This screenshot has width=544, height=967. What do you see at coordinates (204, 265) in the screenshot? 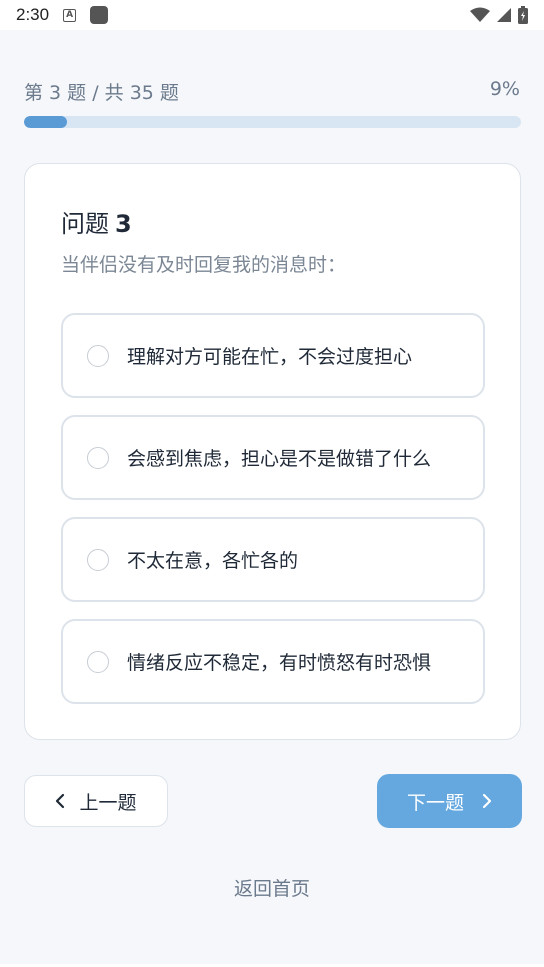
I see `question-text: 当伴侣没有及时回复我的消息时：` at bounding box center [204, 265].